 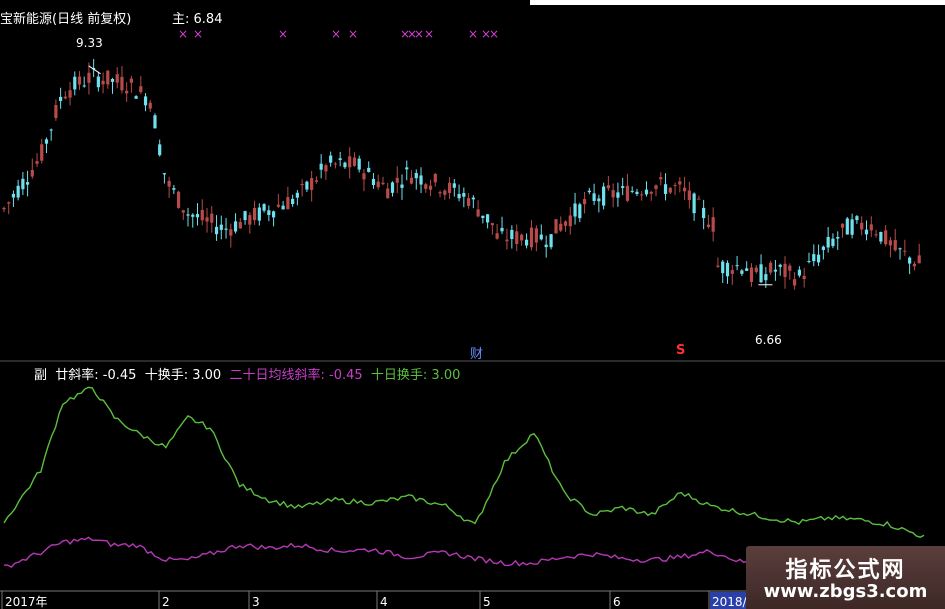 I want to click on low-price-label: 6.66, so click(x=768, y=340).